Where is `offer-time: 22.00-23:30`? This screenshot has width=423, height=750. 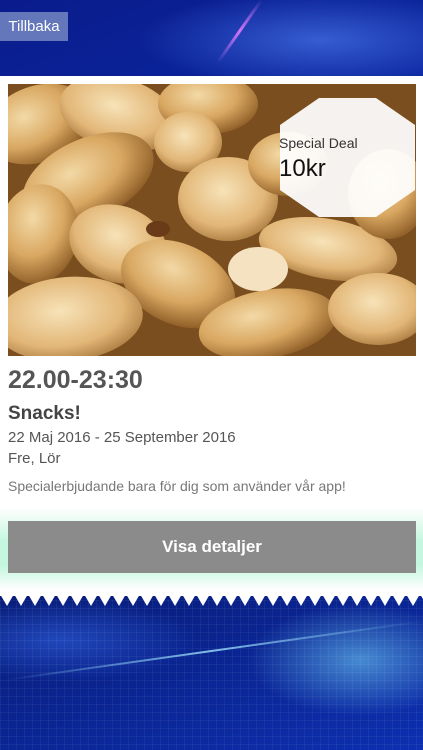
offer-time: 22.00-23:30 is located at coordinates (75, 380).